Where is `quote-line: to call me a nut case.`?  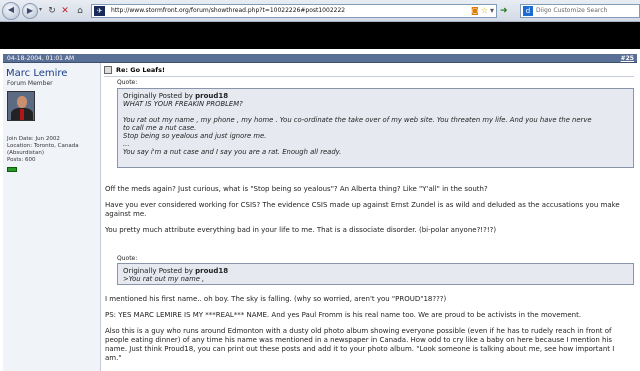
quote-line: to call me a nut case. is located at coordinates (160, 128).